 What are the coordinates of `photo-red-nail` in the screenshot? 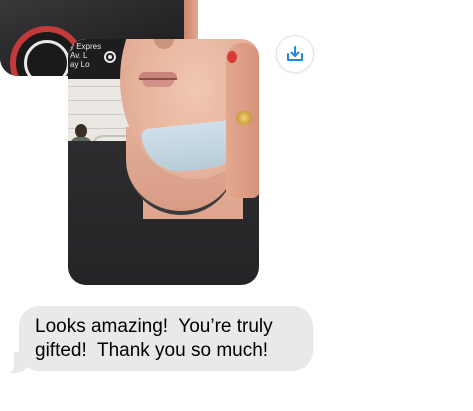 It's located at (232, 57).